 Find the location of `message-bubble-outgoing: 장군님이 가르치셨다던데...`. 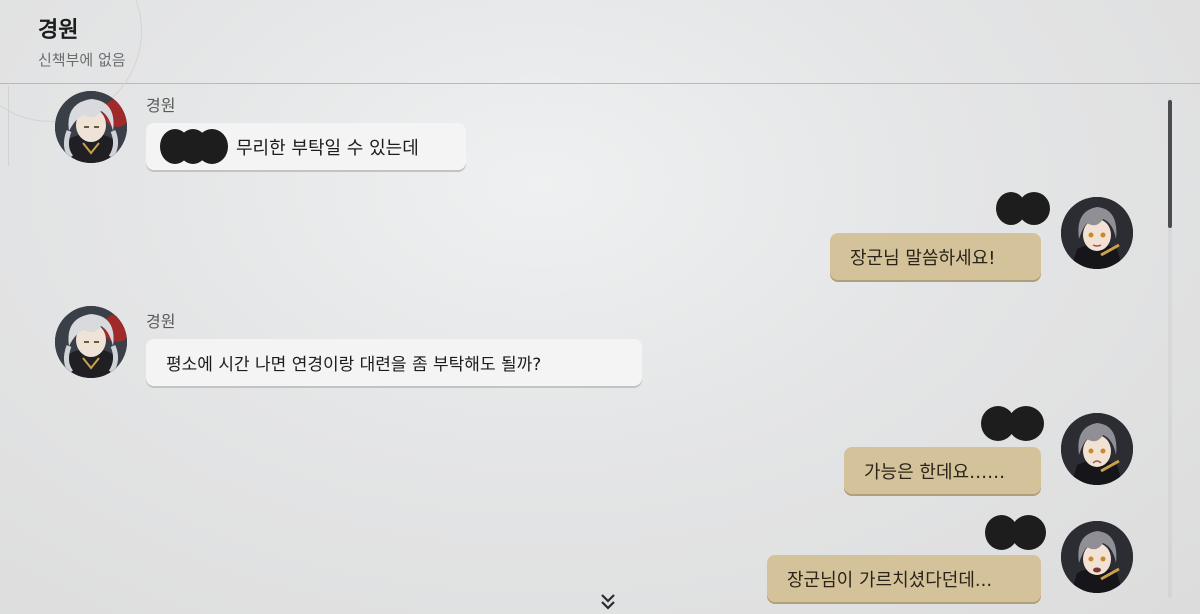

message-bubble-outgoing: 장군님이 가르치셨다던데... is located at coordinates (904, 578).